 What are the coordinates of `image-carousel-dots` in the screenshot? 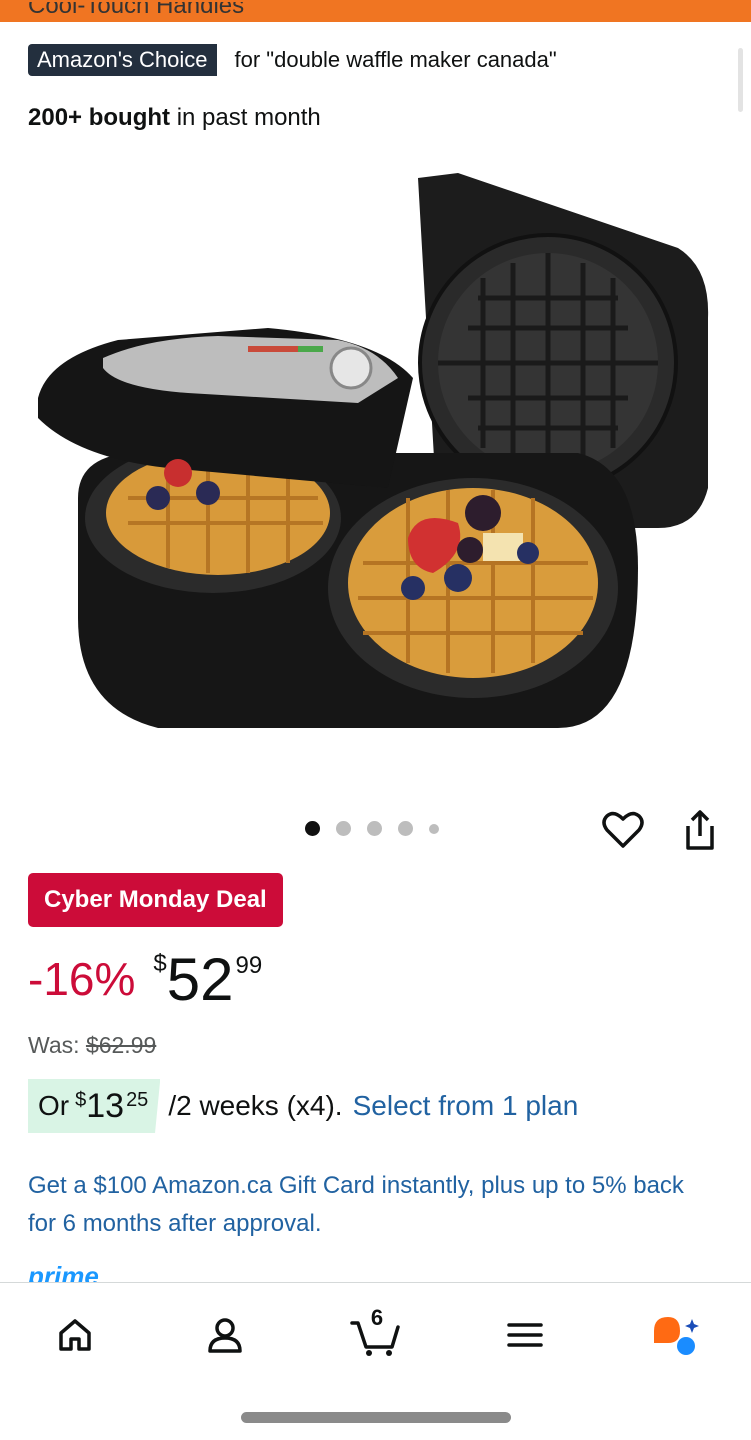 It's located at (372, 828).